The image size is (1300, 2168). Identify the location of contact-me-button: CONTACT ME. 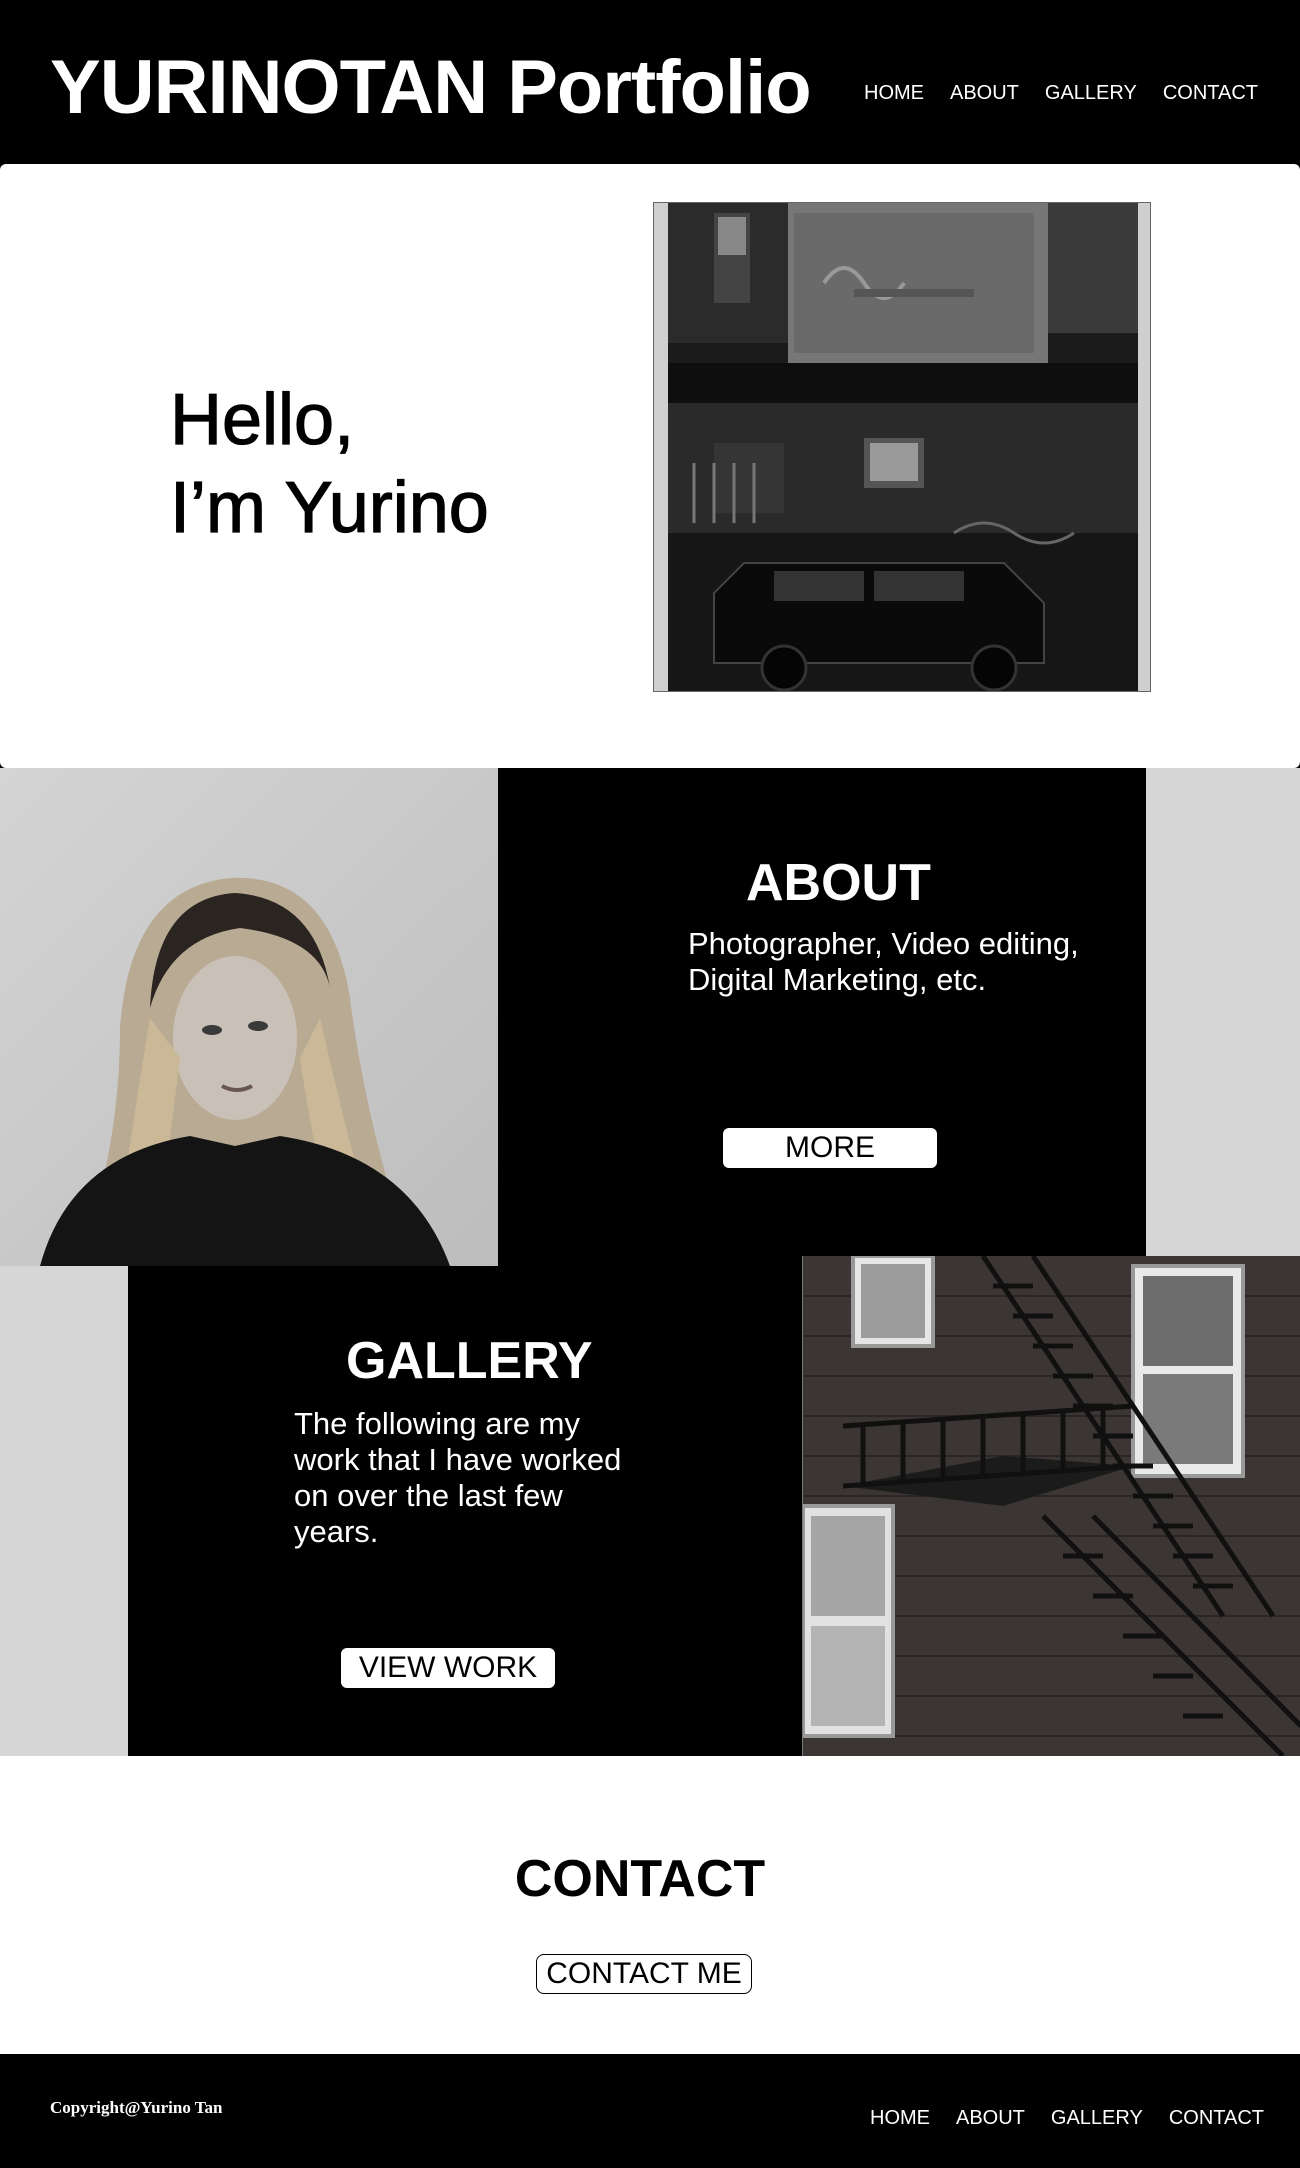
(644, 1974).